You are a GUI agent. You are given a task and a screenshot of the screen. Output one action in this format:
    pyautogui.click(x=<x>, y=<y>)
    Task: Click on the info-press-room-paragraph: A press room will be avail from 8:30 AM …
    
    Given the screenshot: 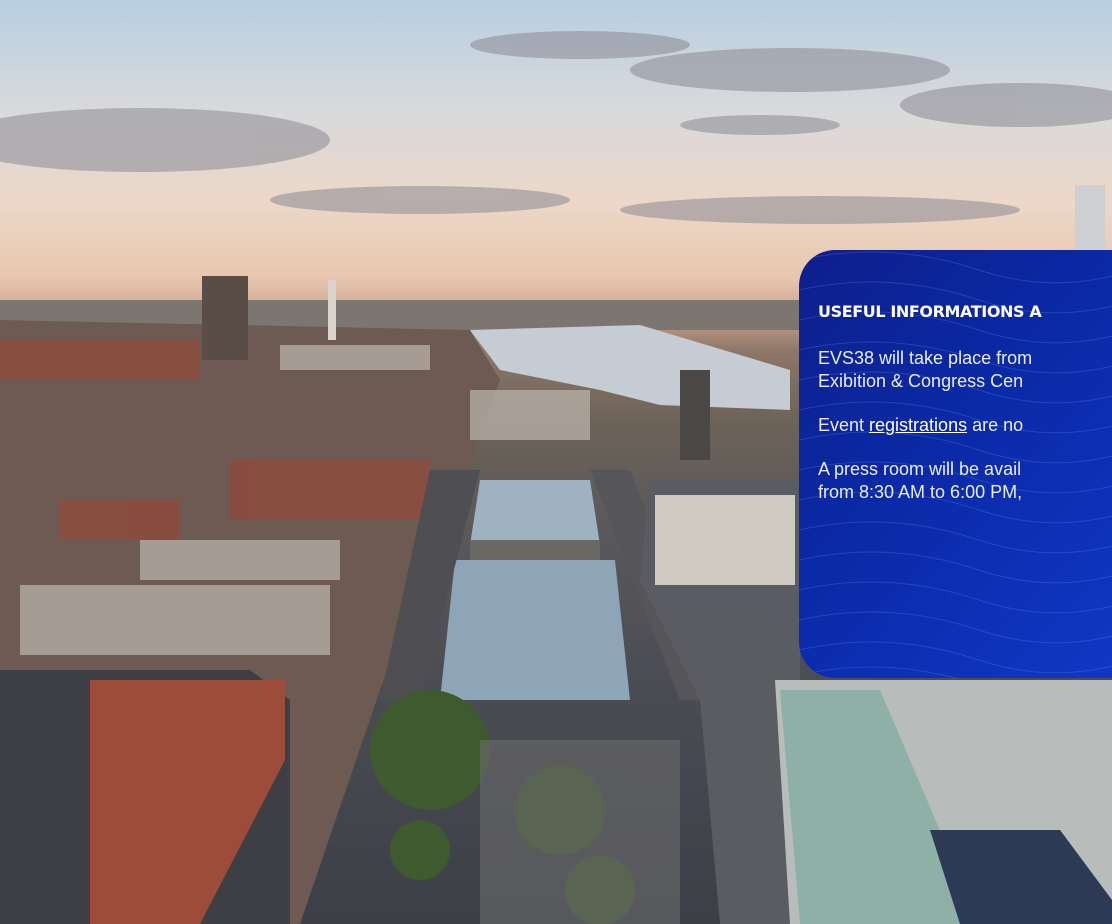 What is the action you would take?
    pyautogui.click(x=965, y=481)
    